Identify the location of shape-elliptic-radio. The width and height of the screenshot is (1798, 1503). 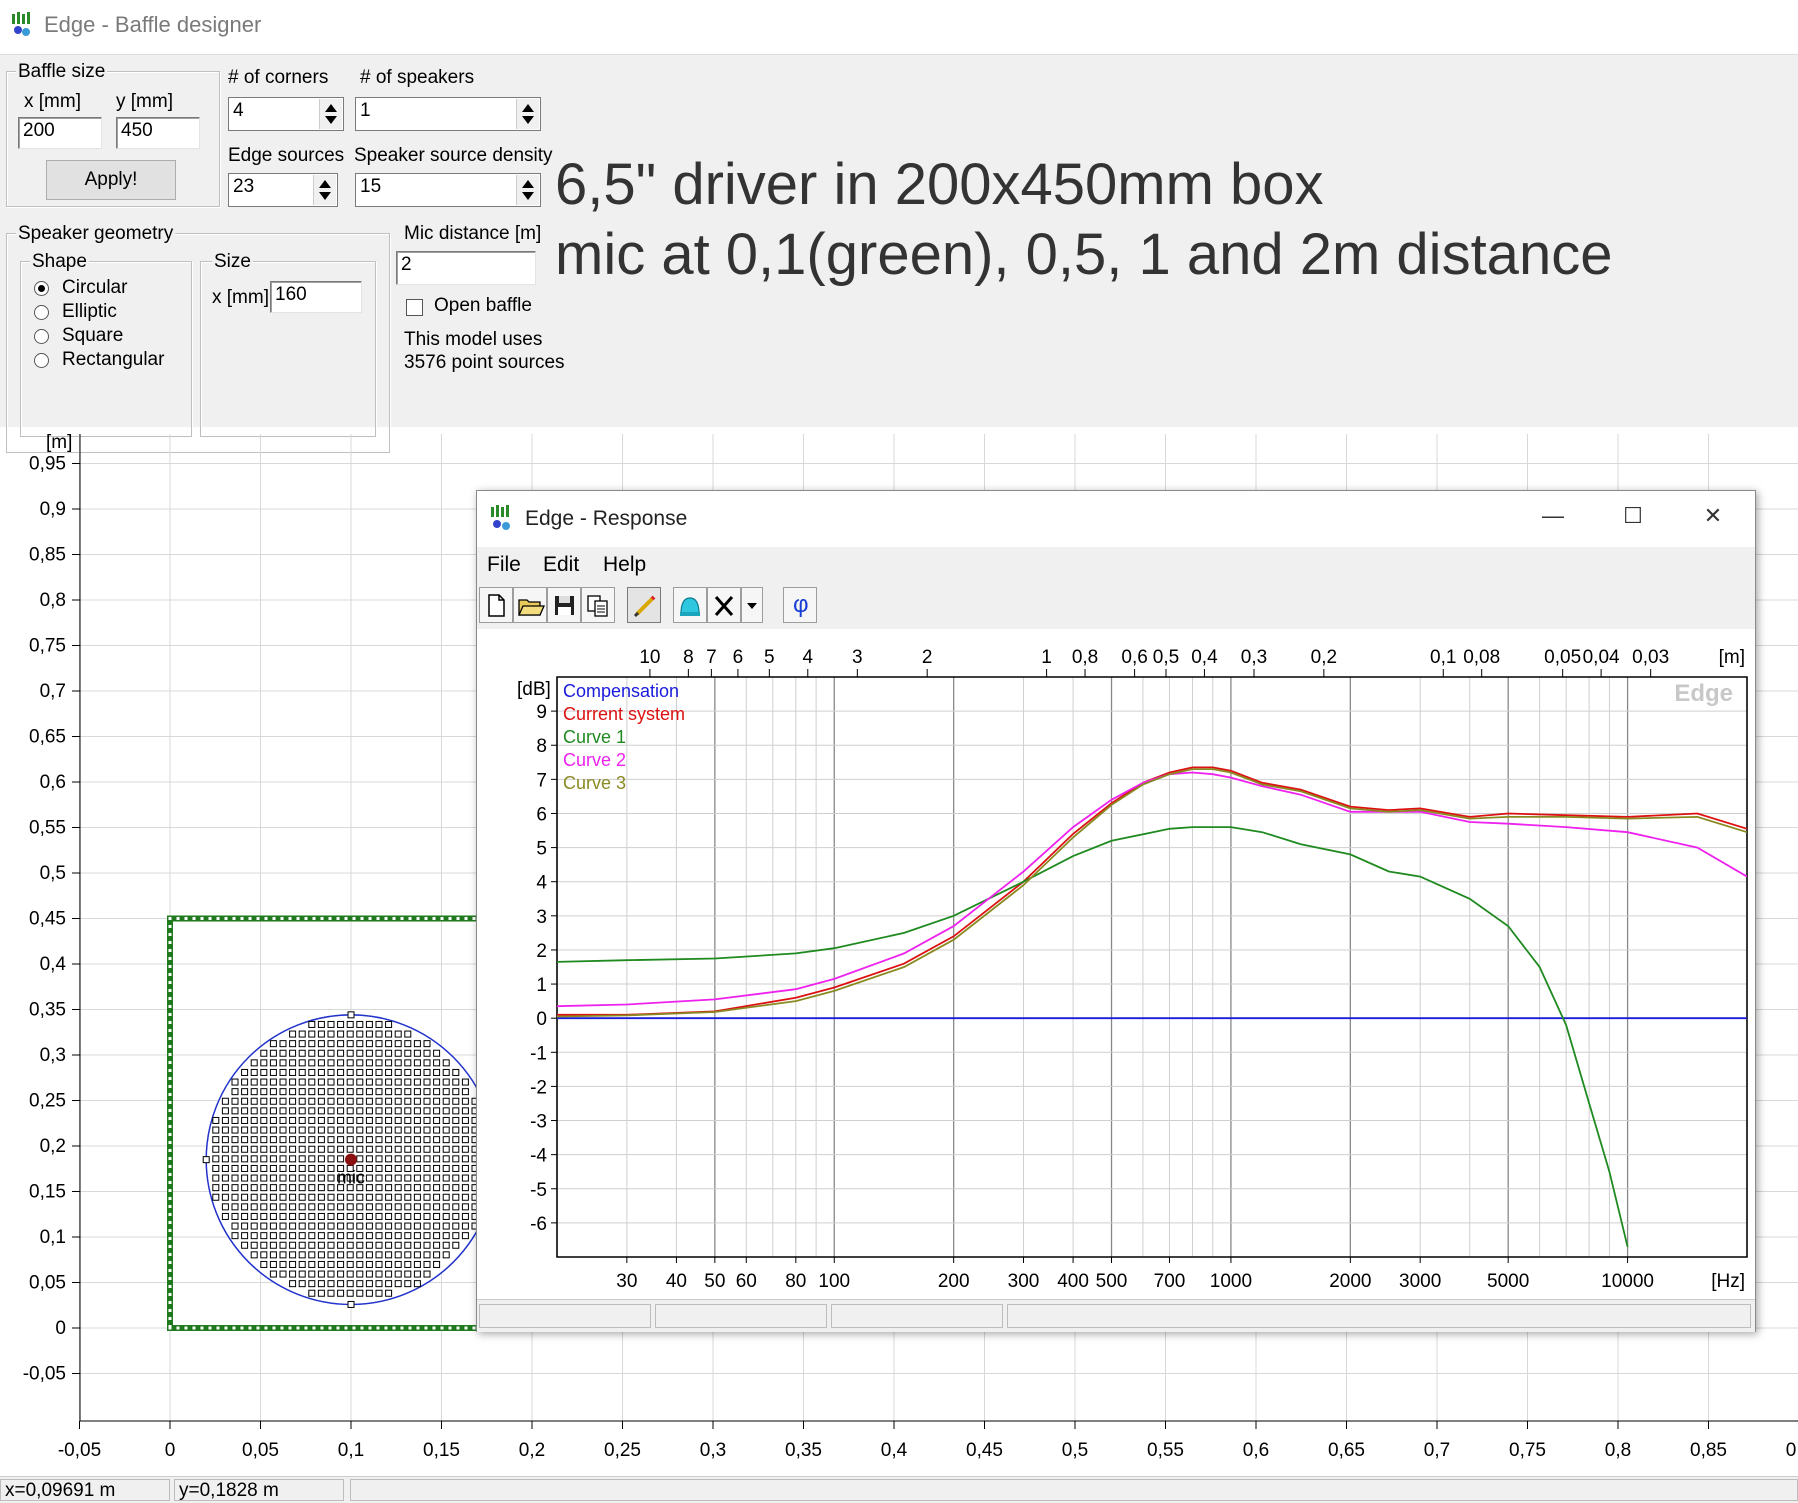
(41, 312).